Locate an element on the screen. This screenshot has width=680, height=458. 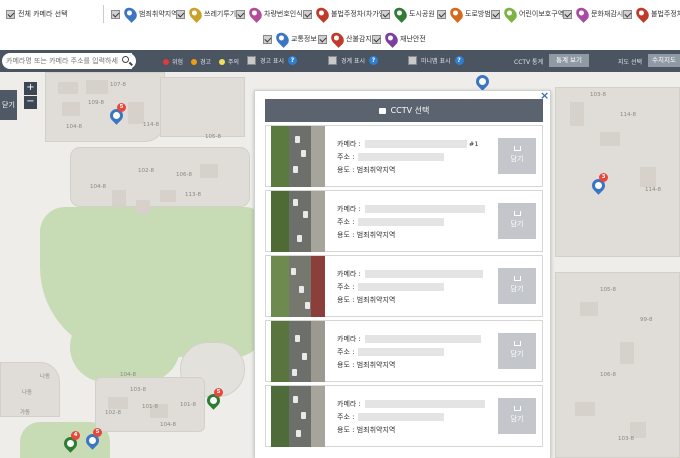
cctv-stats-label: CCTV 통계 is located at coordinates (529, 62).